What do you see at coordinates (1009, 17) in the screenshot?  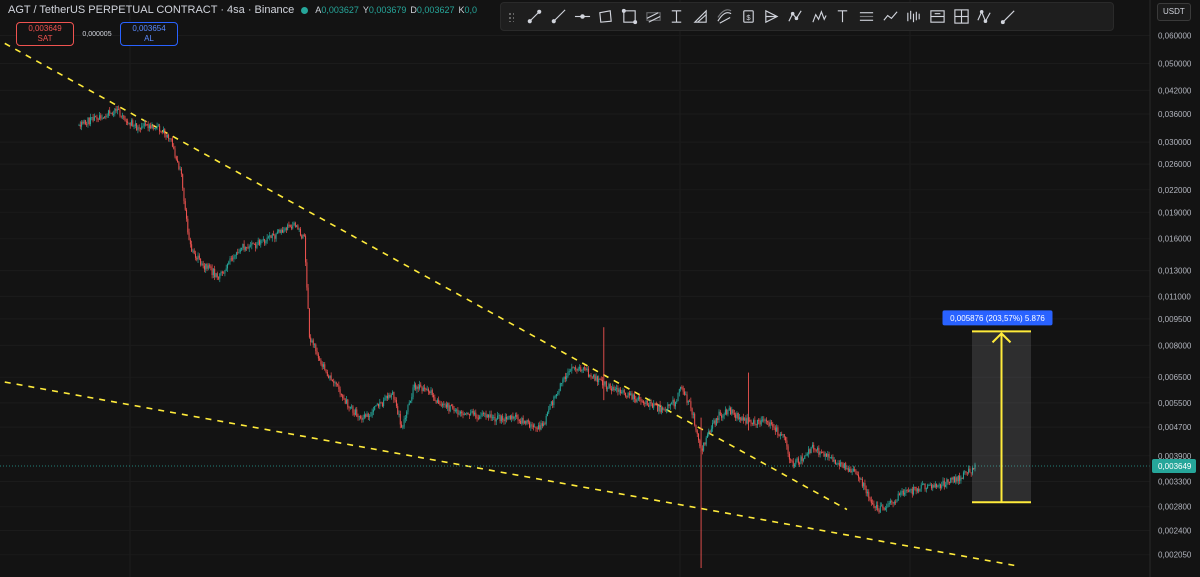 I see `brush-tool-button` at bounding box center [1009, 17].